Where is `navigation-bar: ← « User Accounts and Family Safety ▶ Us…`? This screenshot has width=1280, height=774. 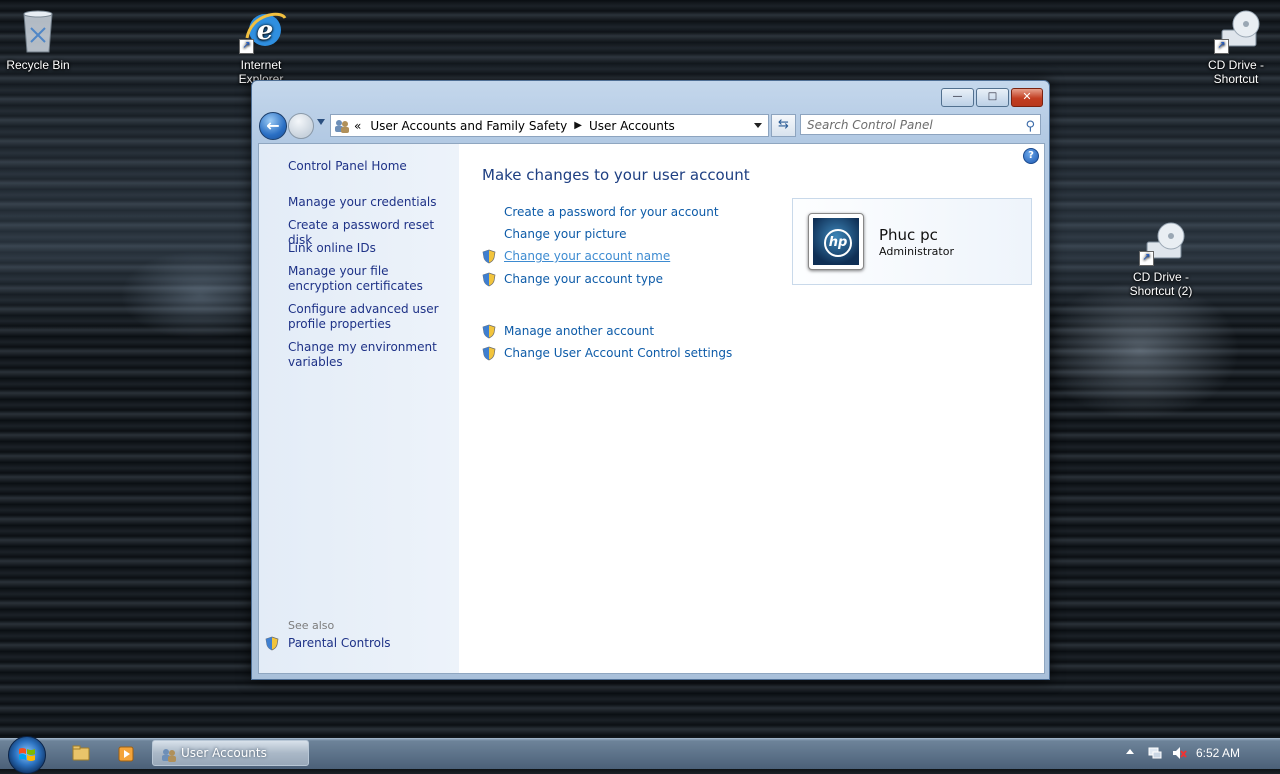
navigation-bar: ← « User Accounts and Family Safety ▶ Us… is located at coordinates (650, 126).